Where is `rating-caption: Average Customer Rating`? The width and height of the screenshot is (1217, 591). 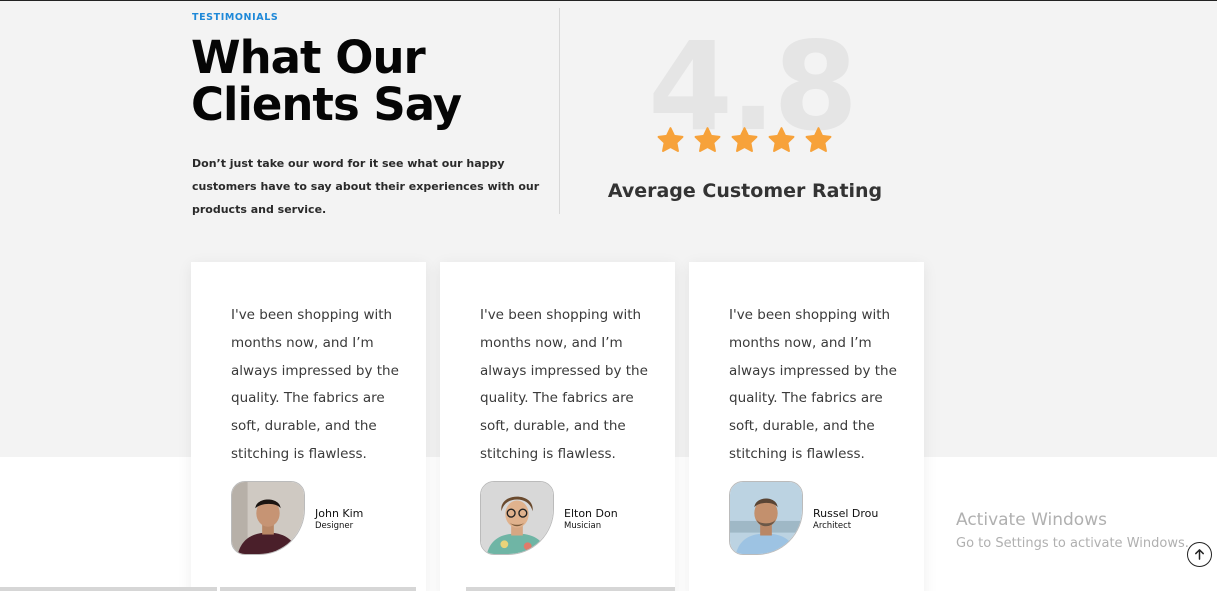
rating-caption: Average Customer Rating is located at coordinates (745, 191).